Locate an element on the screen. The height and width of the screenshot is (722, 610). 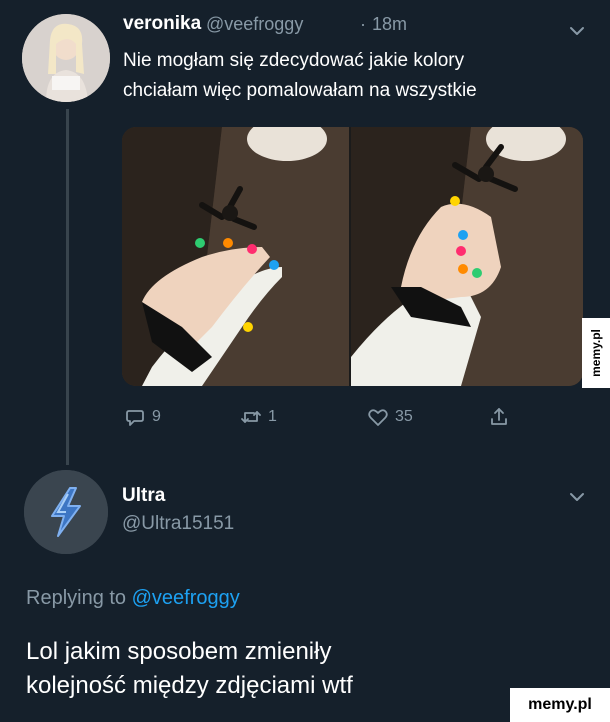
share-action is located at coordinates (499, 417).